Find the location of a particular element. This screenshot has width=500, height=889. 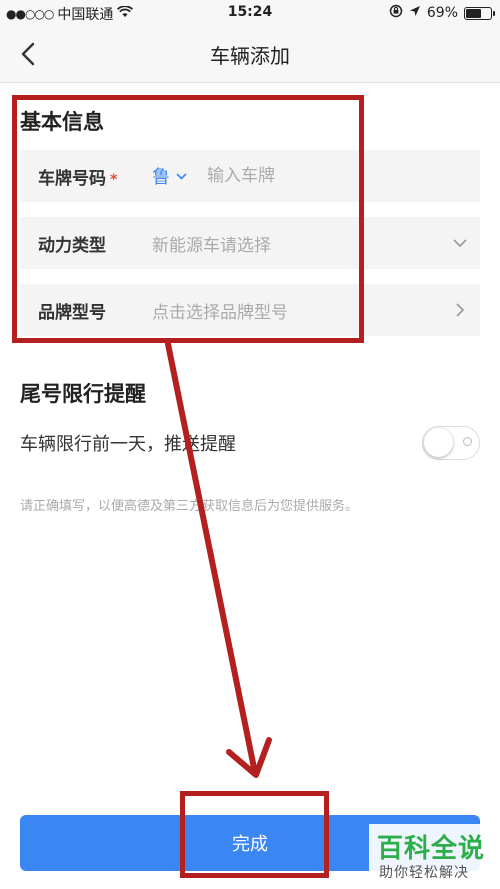

watermark-subtitle: 助你轻松解决 is located at coordinates (424, 873).